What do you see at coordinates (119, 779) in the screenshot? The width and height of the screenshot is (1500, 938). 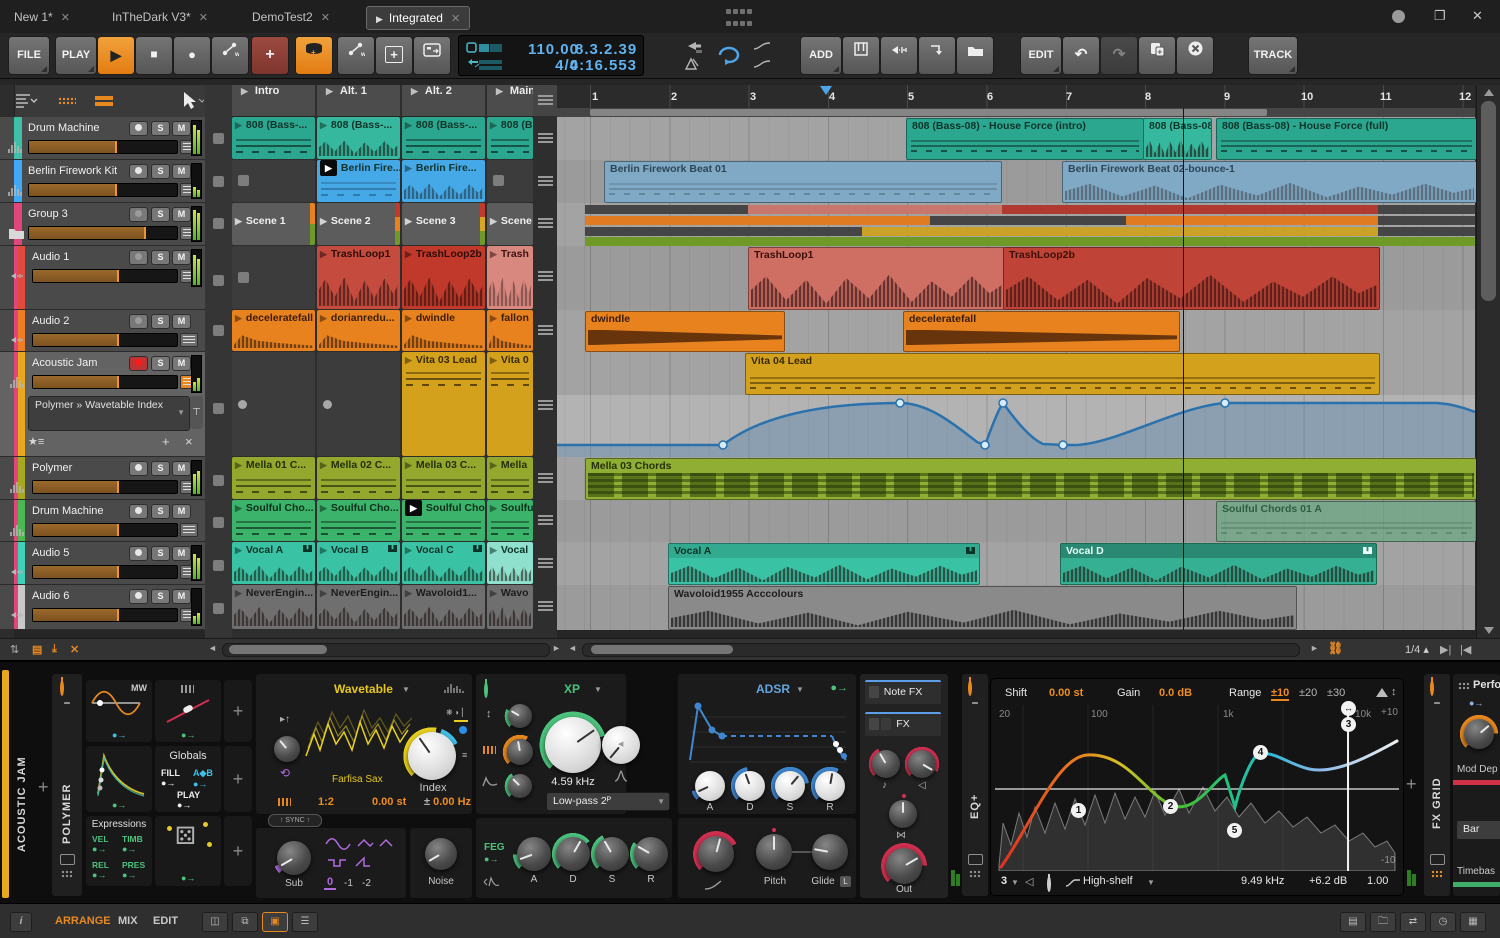 I see `modulator-envelope: ●→` at bounding box center [119, 779].